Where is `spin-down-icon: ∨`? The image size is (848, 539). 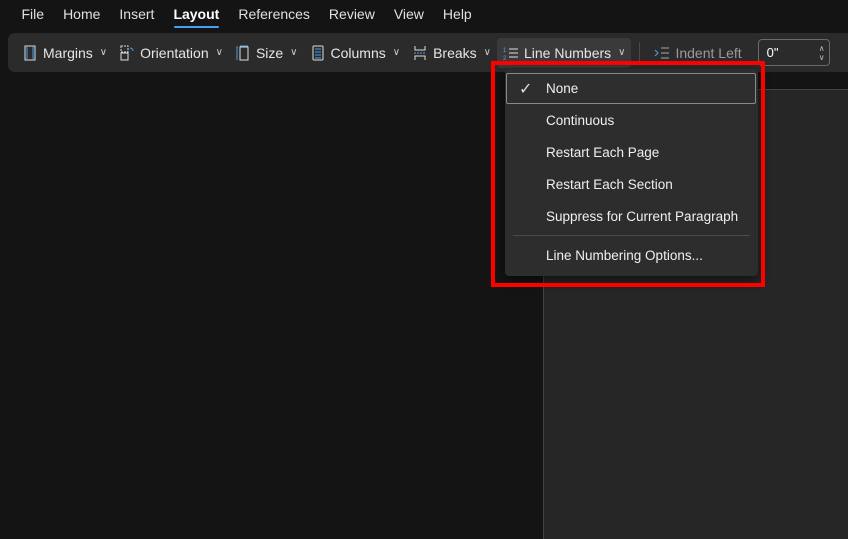
spin-down-icon: ∨ is located at coordinates (822, 57).